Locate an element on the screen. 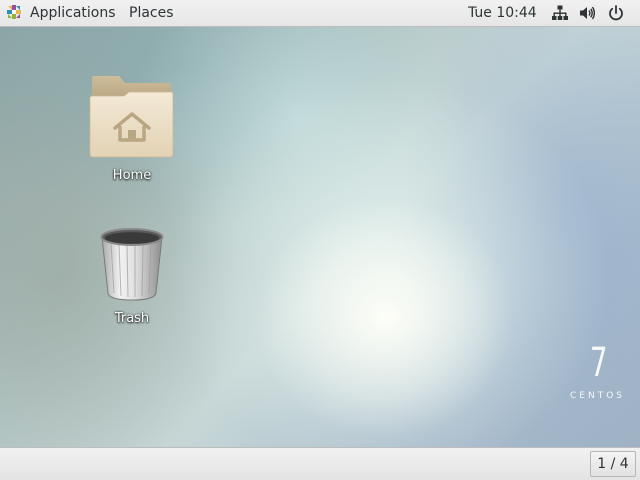  desktop-item-trash: Trash is located at coordinates (132, 276).